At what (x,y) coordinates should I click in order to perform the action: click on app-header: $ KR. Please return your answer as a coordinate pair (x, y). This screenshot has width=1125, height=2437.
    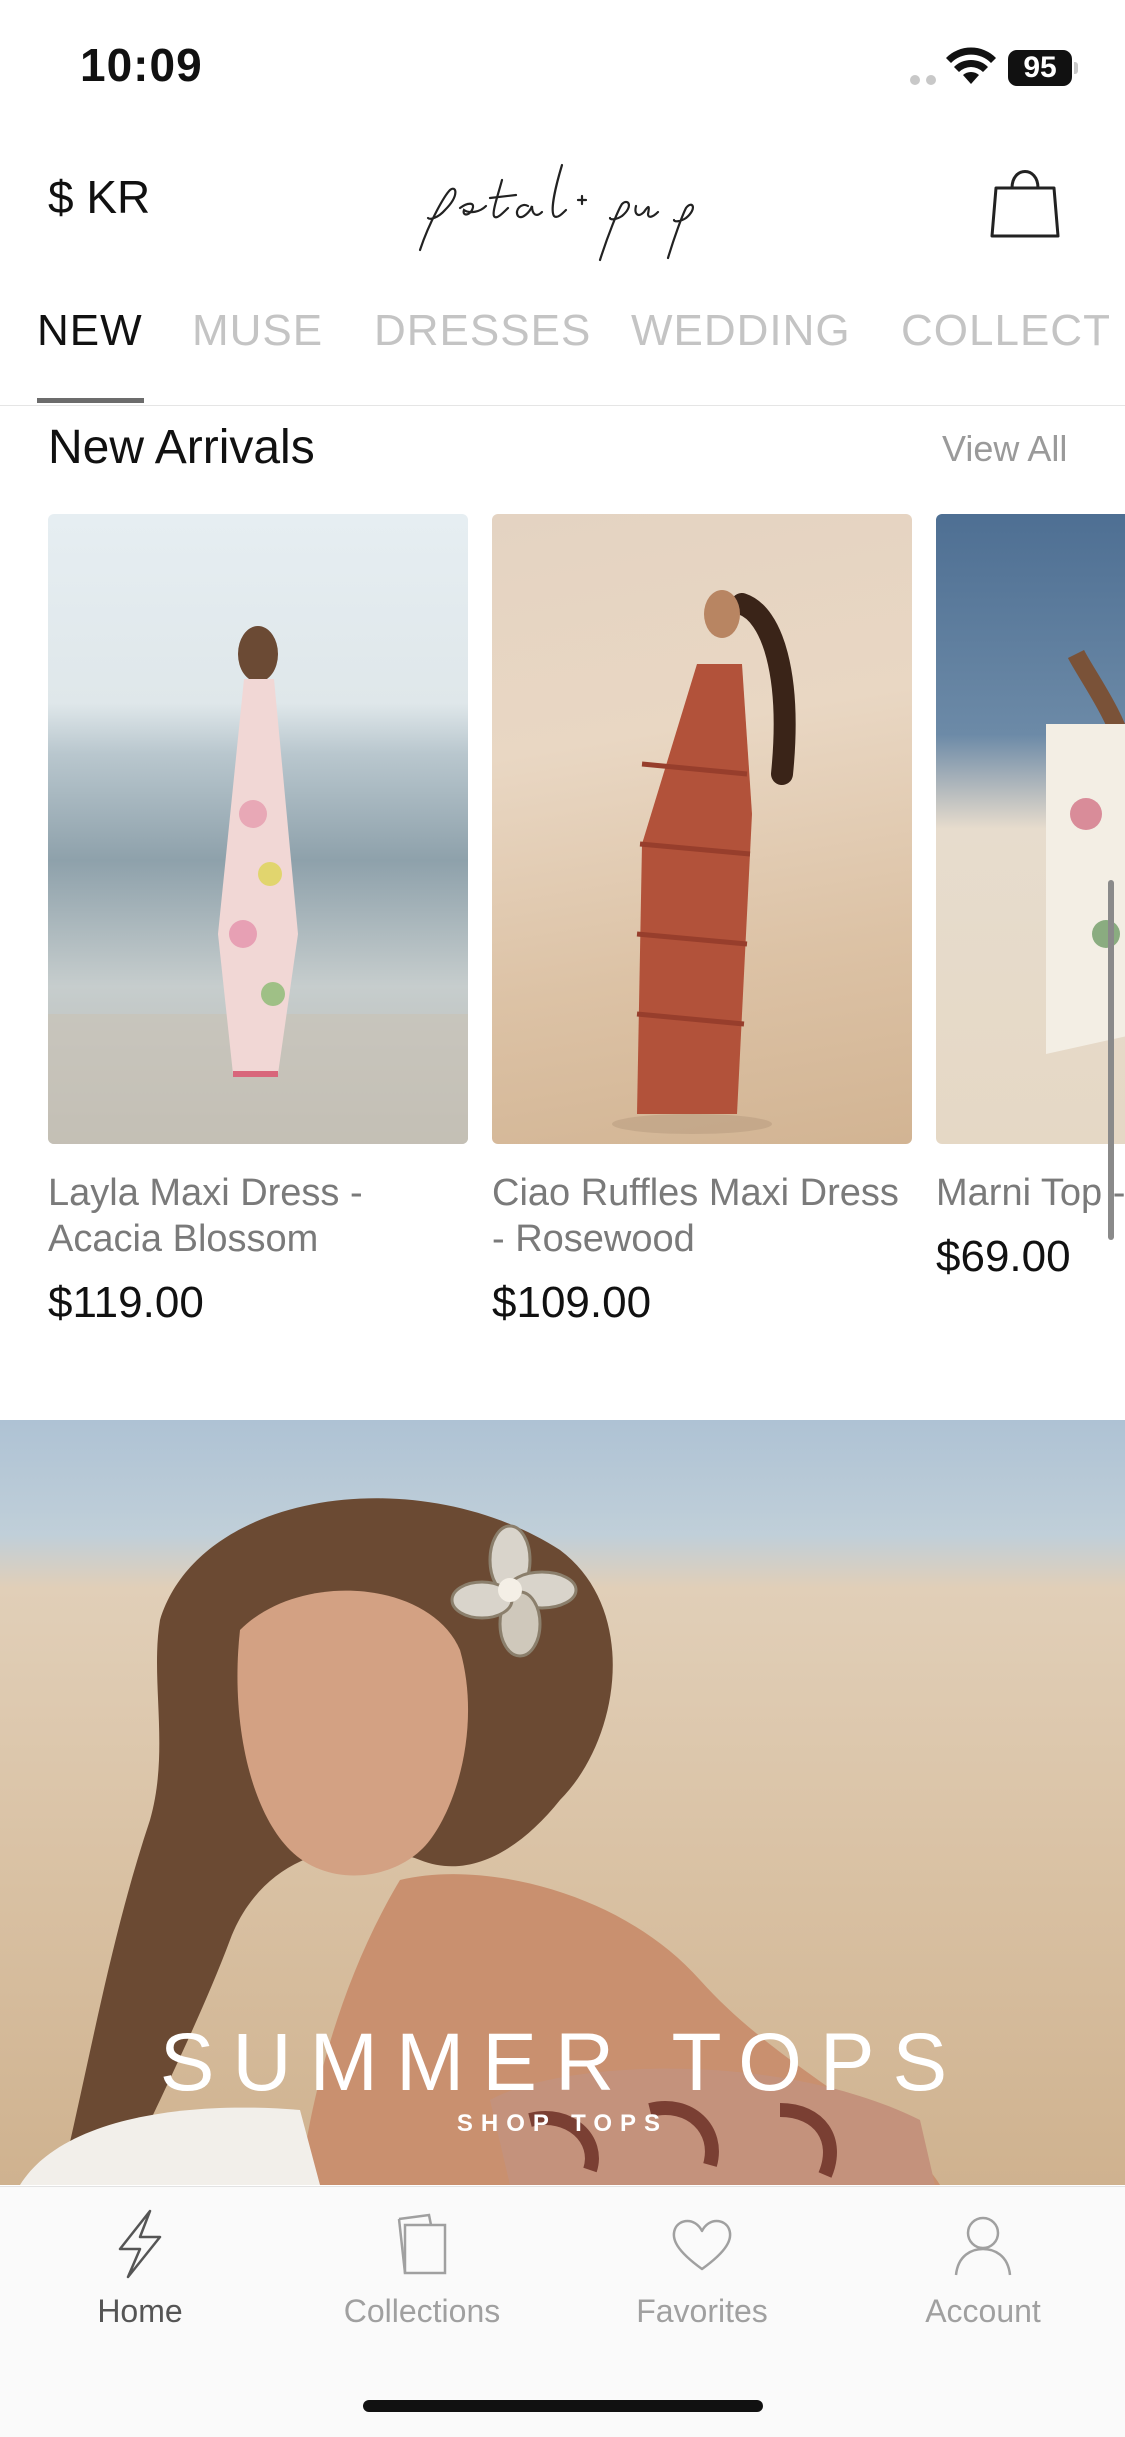
    Looking at the image, I should click on (562, 200).